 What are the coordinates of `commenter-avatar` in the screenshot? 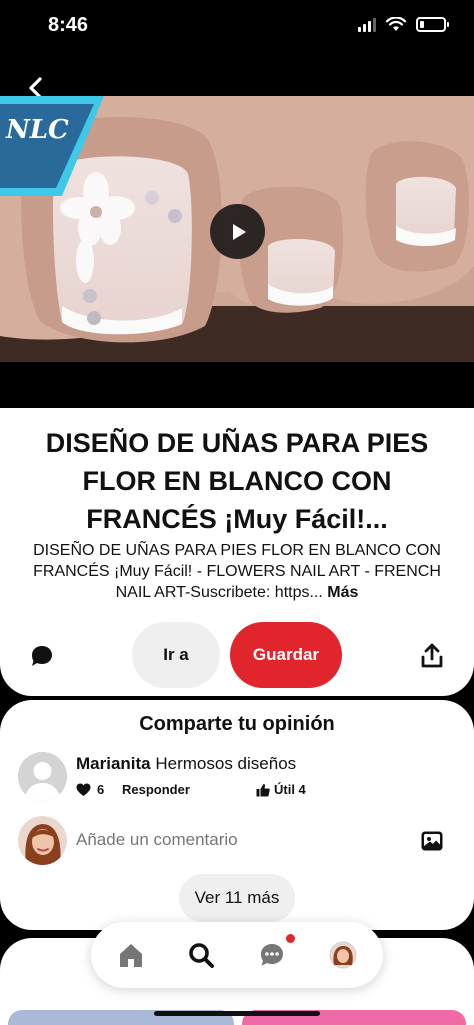 It's located at (42, 776).